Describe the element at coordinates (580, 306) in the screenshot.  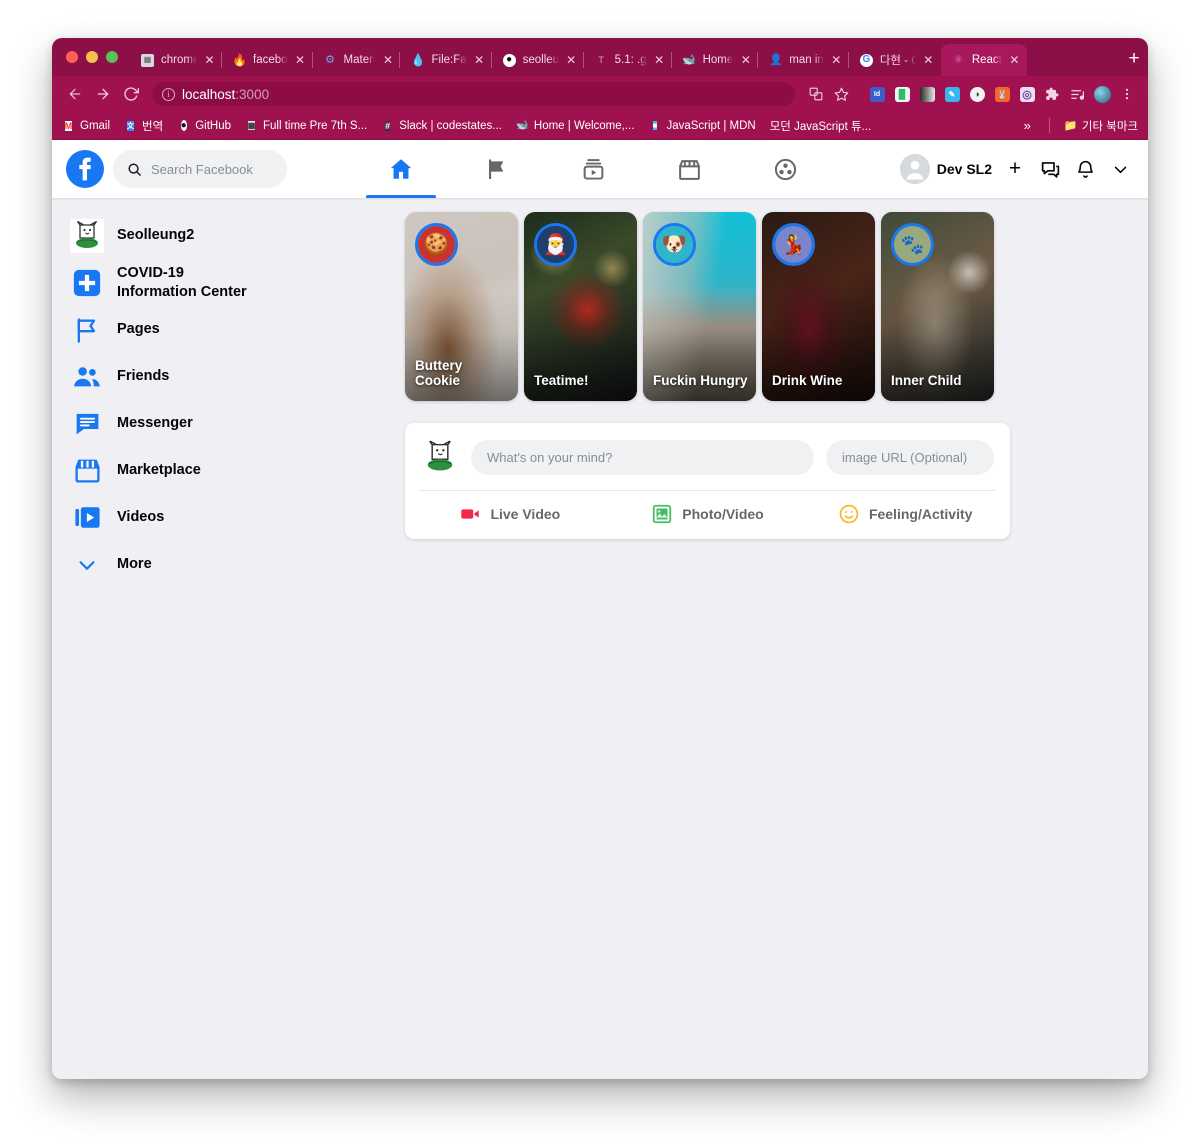
I see `story-card: 🎅 Teatime!` at that location.